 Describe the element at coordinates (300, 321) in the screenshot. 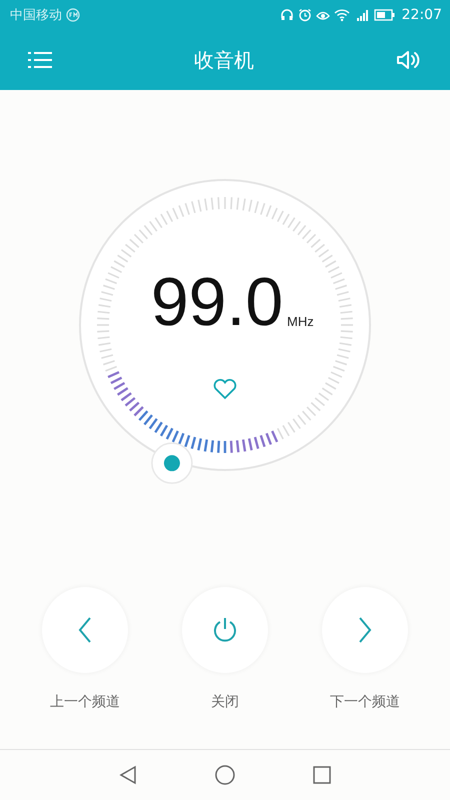

I see `frequency-unit: MHz` at that location.